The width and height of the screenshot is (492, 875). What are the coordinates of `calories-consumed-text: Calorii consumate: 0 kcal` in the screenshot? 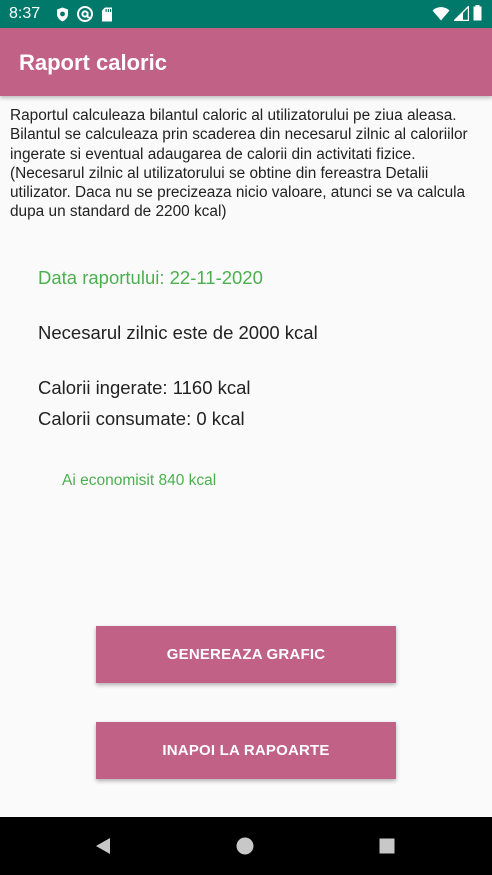 It's located at (141, 418).